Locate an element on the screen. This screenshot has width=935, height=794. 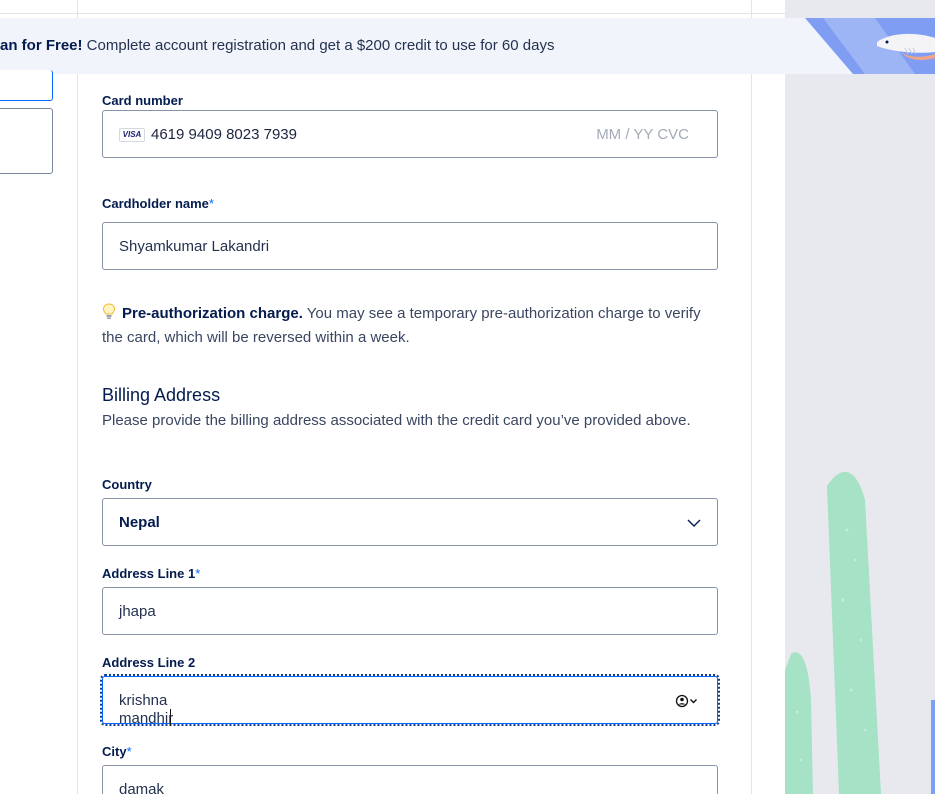
text-caret is located at coordinates (171, 717).